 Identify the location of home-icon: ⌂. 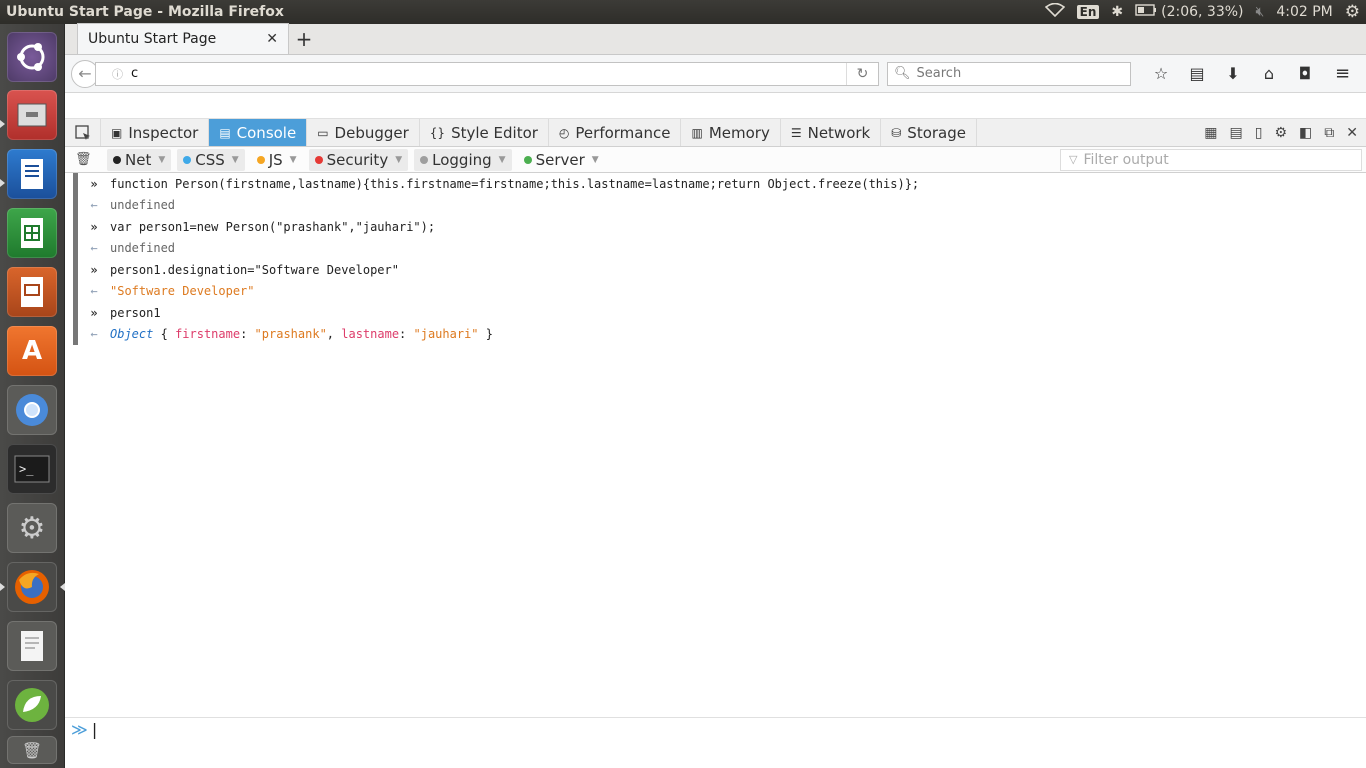
(1269, 73).